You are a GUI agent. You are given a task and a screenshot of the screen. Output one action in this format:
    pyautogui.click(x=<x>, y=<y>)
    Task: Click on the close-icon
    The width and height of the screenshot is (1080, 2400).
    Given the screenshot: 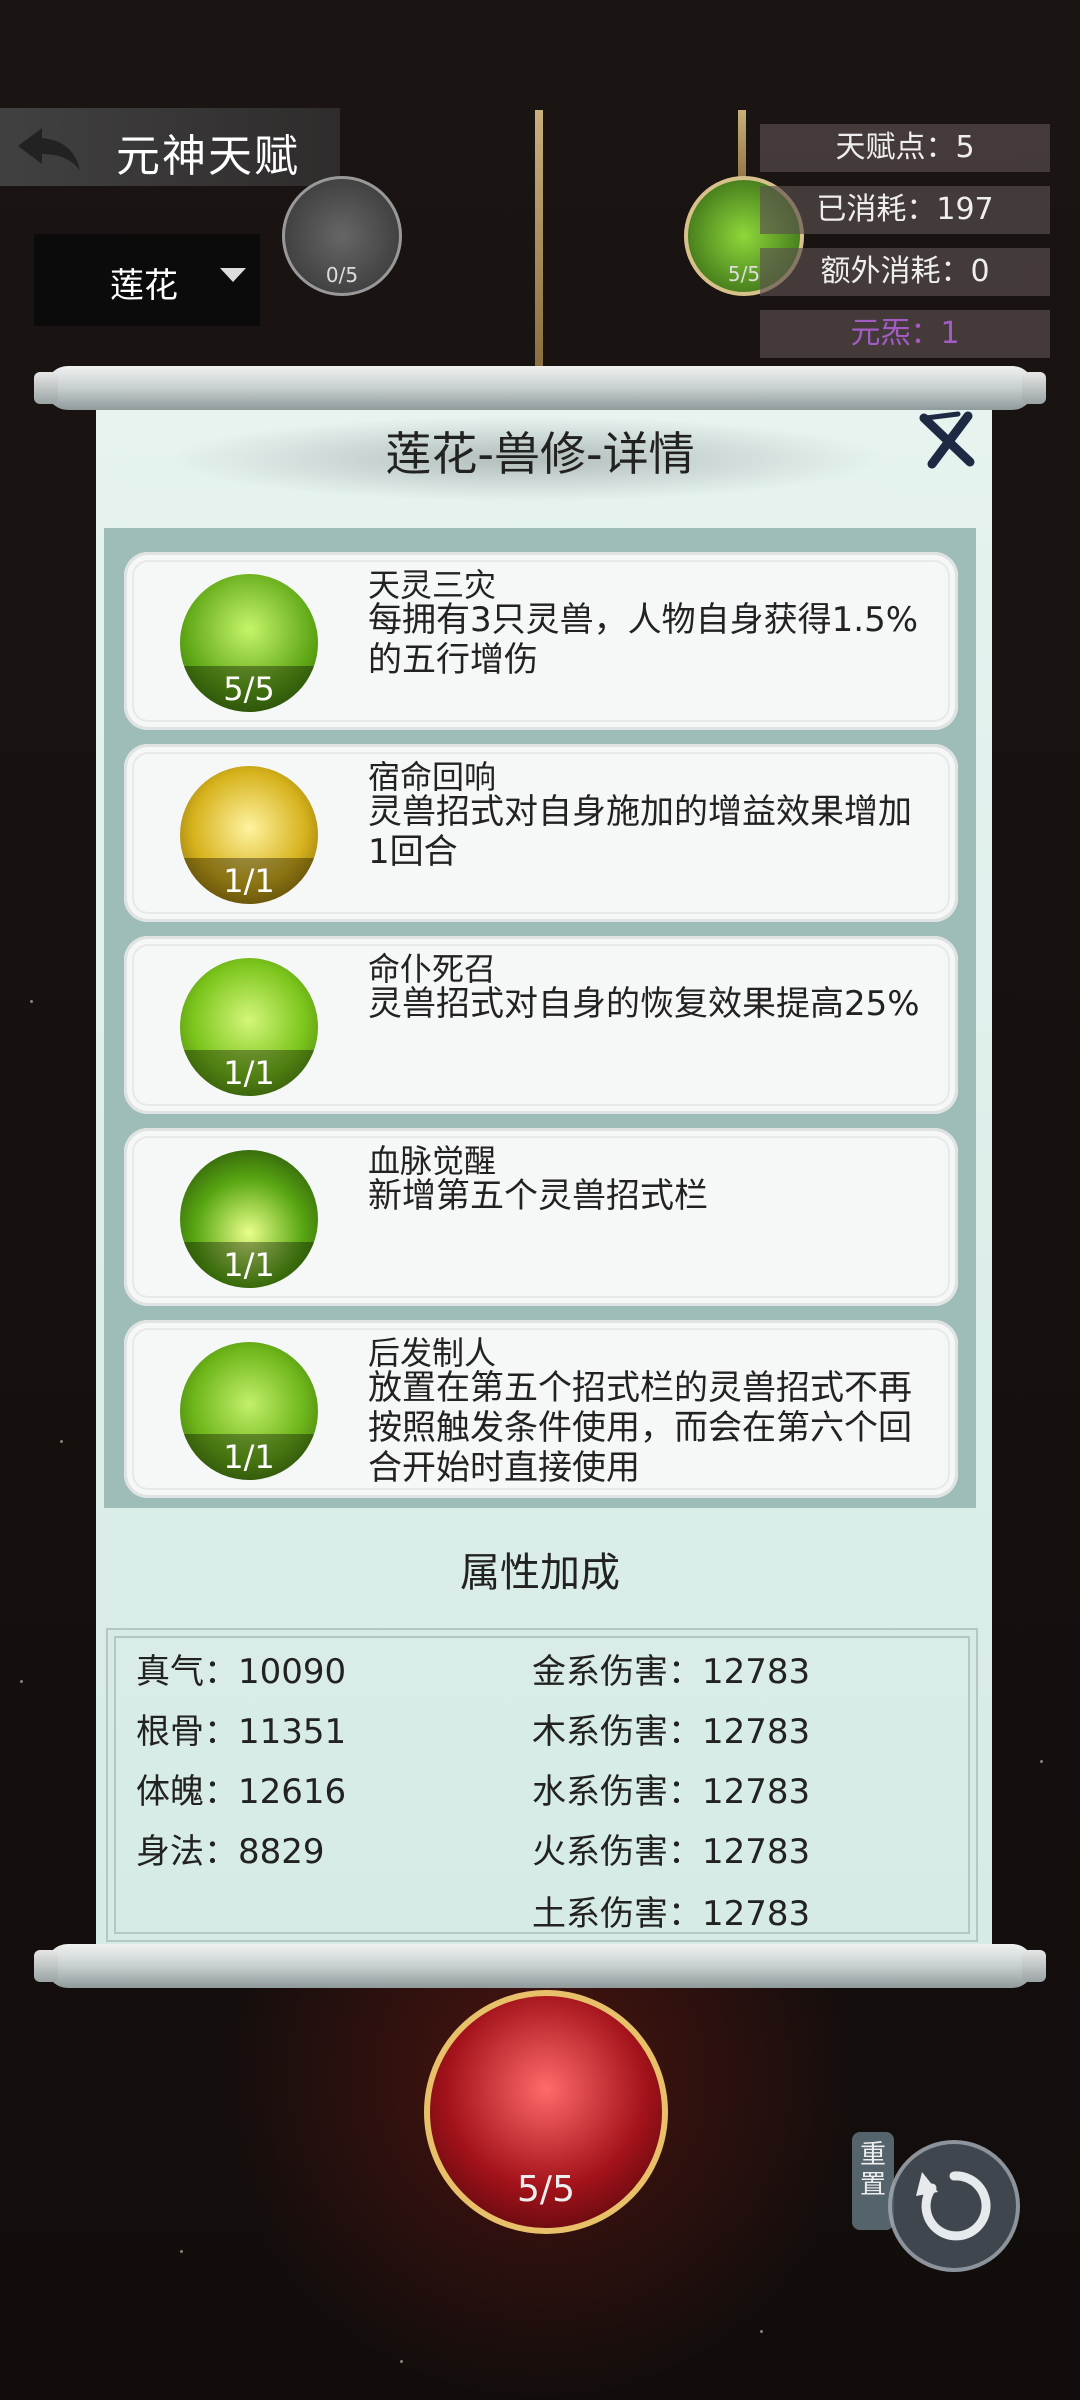 What is the action you would take?
    pyautogui.click(x=948, y=440)
    